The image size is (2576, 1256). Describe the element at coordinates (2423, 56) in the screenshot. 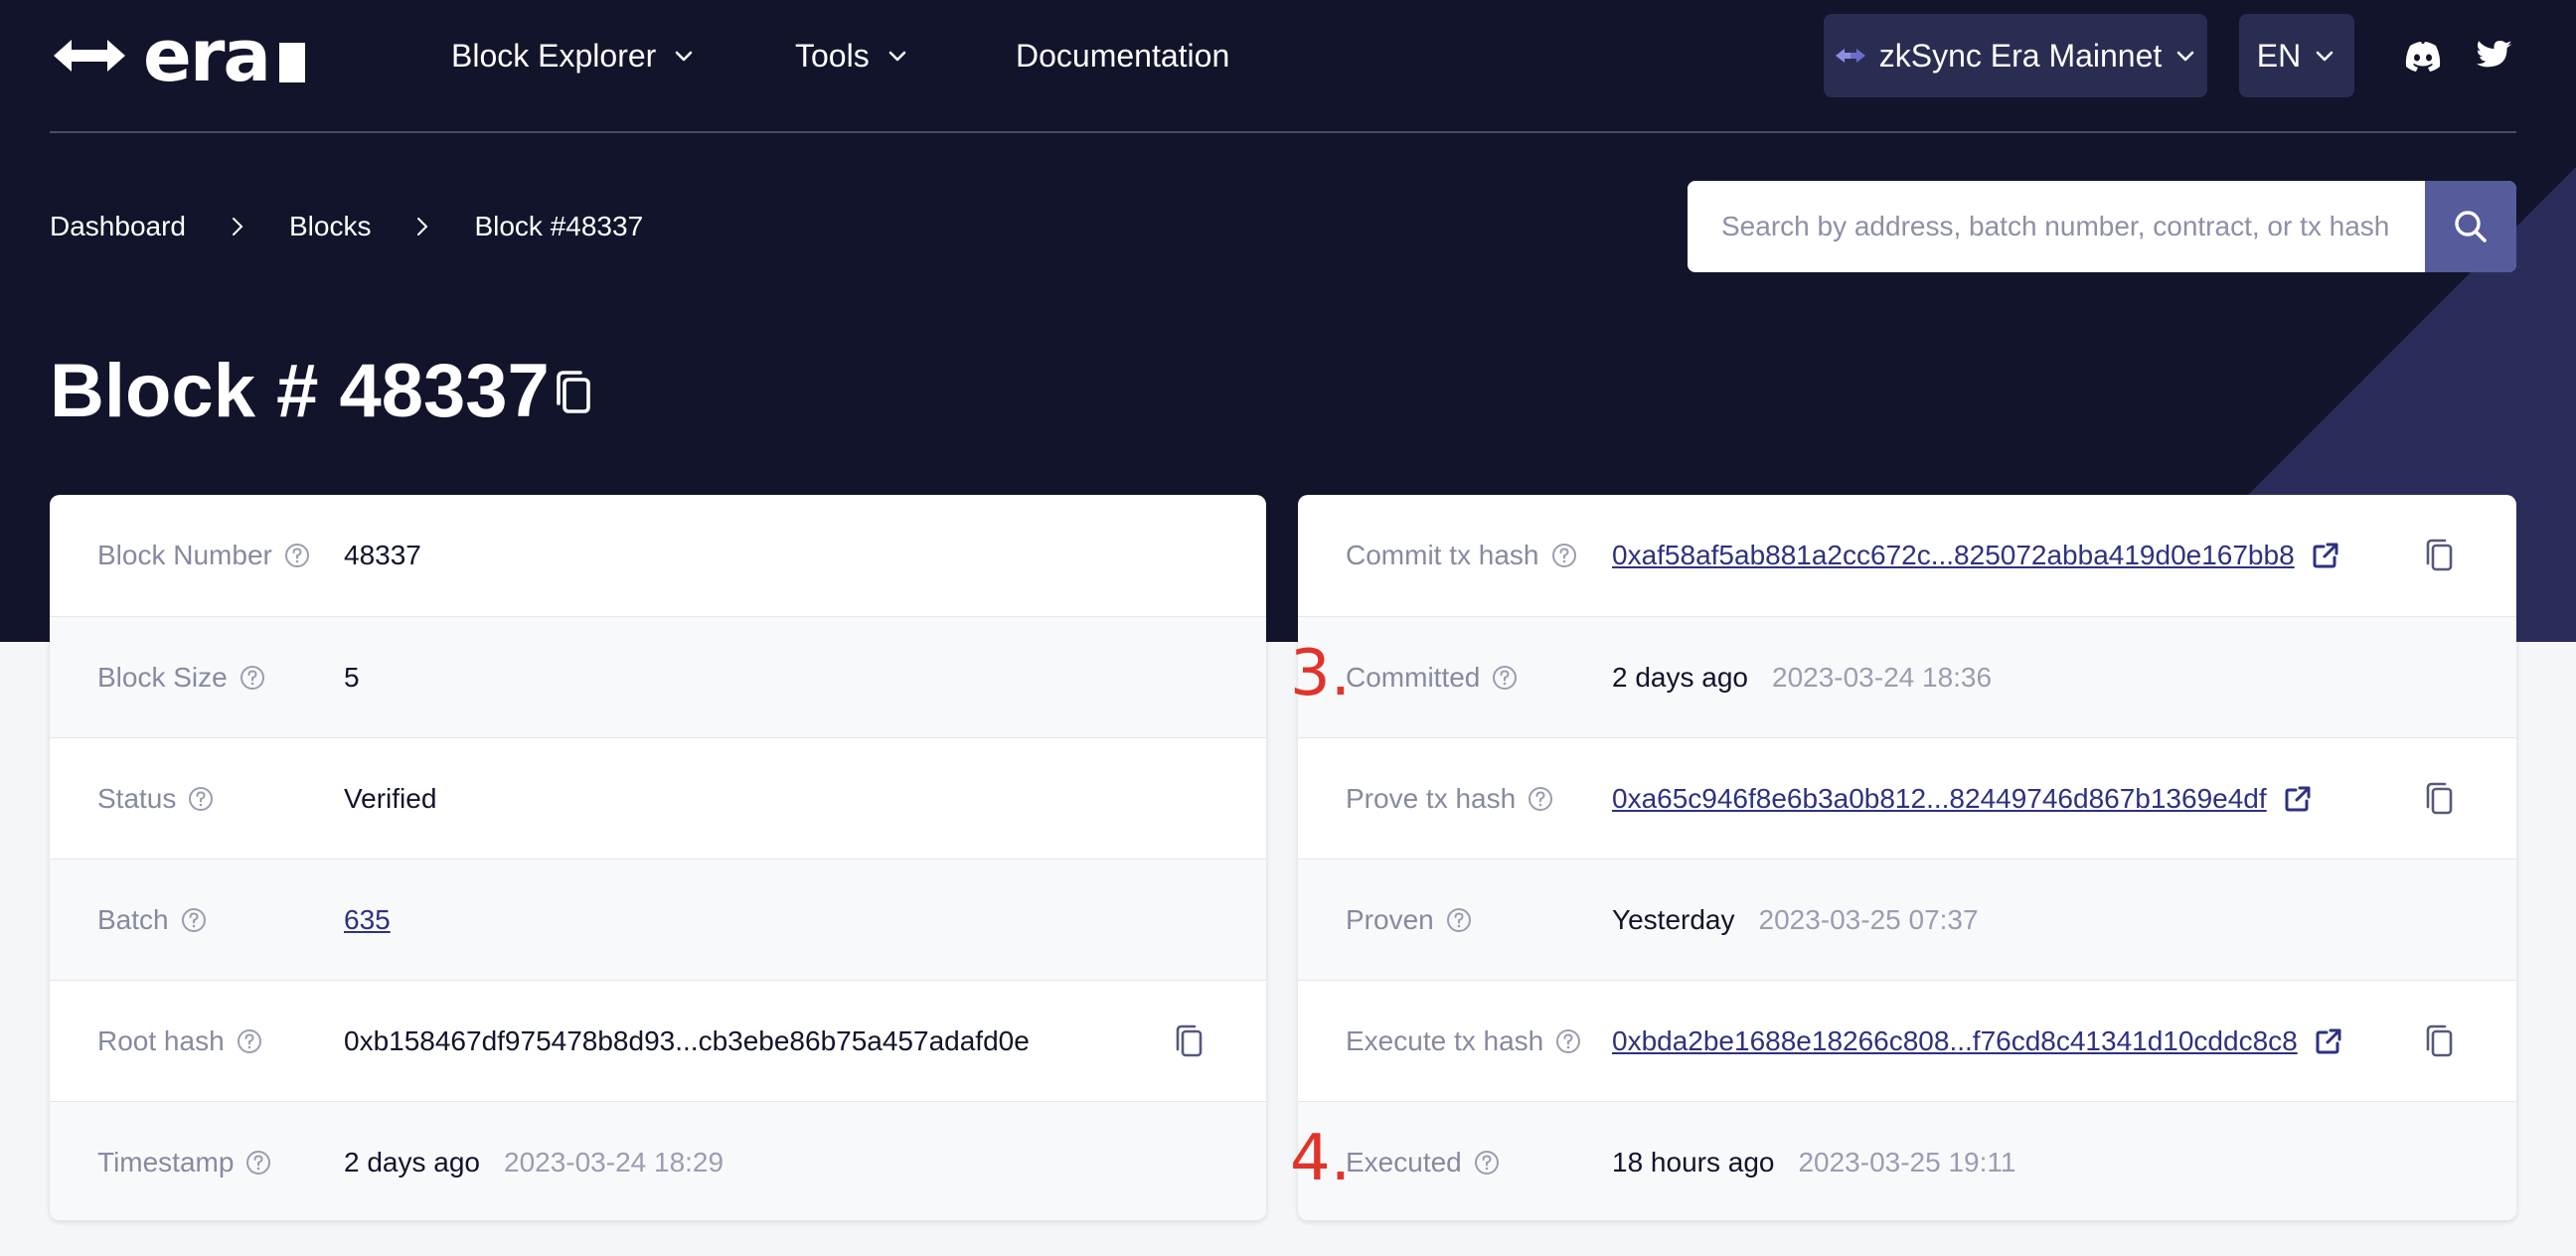

I see `discord-icon` at that location.